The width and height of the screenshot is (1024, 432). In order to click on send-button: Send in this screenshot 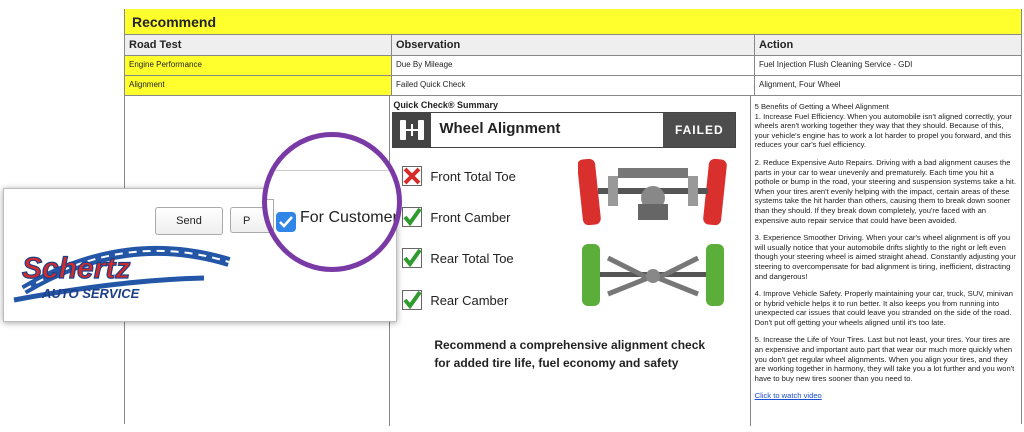, I will do `click(189, 221)`.